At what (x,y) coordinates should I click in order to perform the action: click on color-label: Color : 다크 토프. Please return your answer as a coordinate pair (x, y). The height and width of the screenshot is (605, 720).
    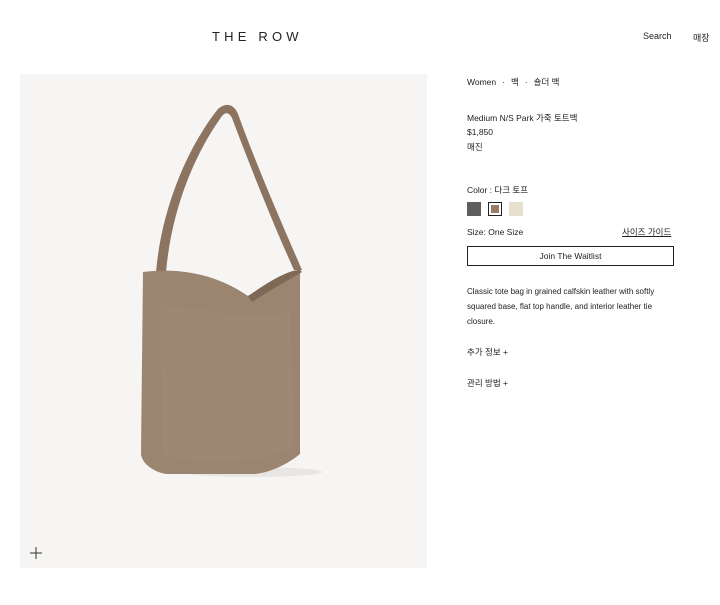
    Looking at the image, I should click on (498, 190).